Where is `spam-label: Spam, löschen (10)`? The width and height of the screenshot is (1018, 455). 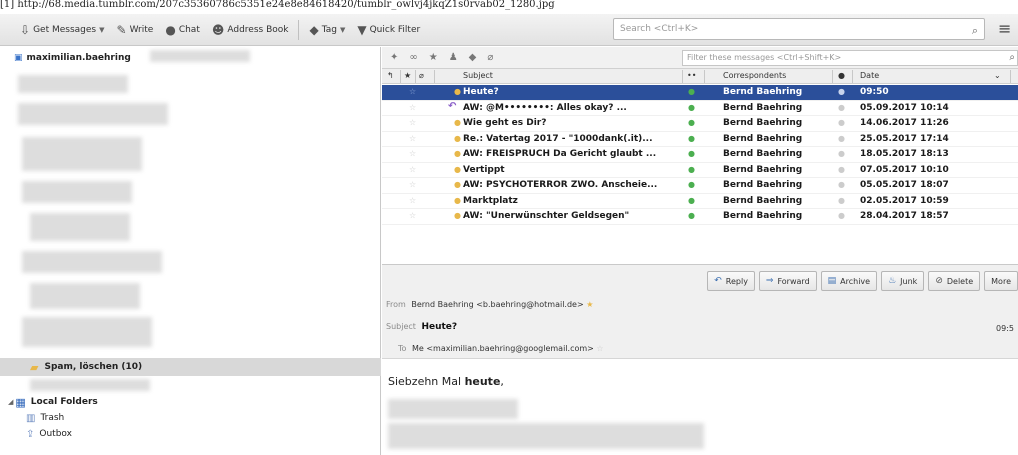
spam-label: Spam, löschen (10) is located at coordinates (93, 367).